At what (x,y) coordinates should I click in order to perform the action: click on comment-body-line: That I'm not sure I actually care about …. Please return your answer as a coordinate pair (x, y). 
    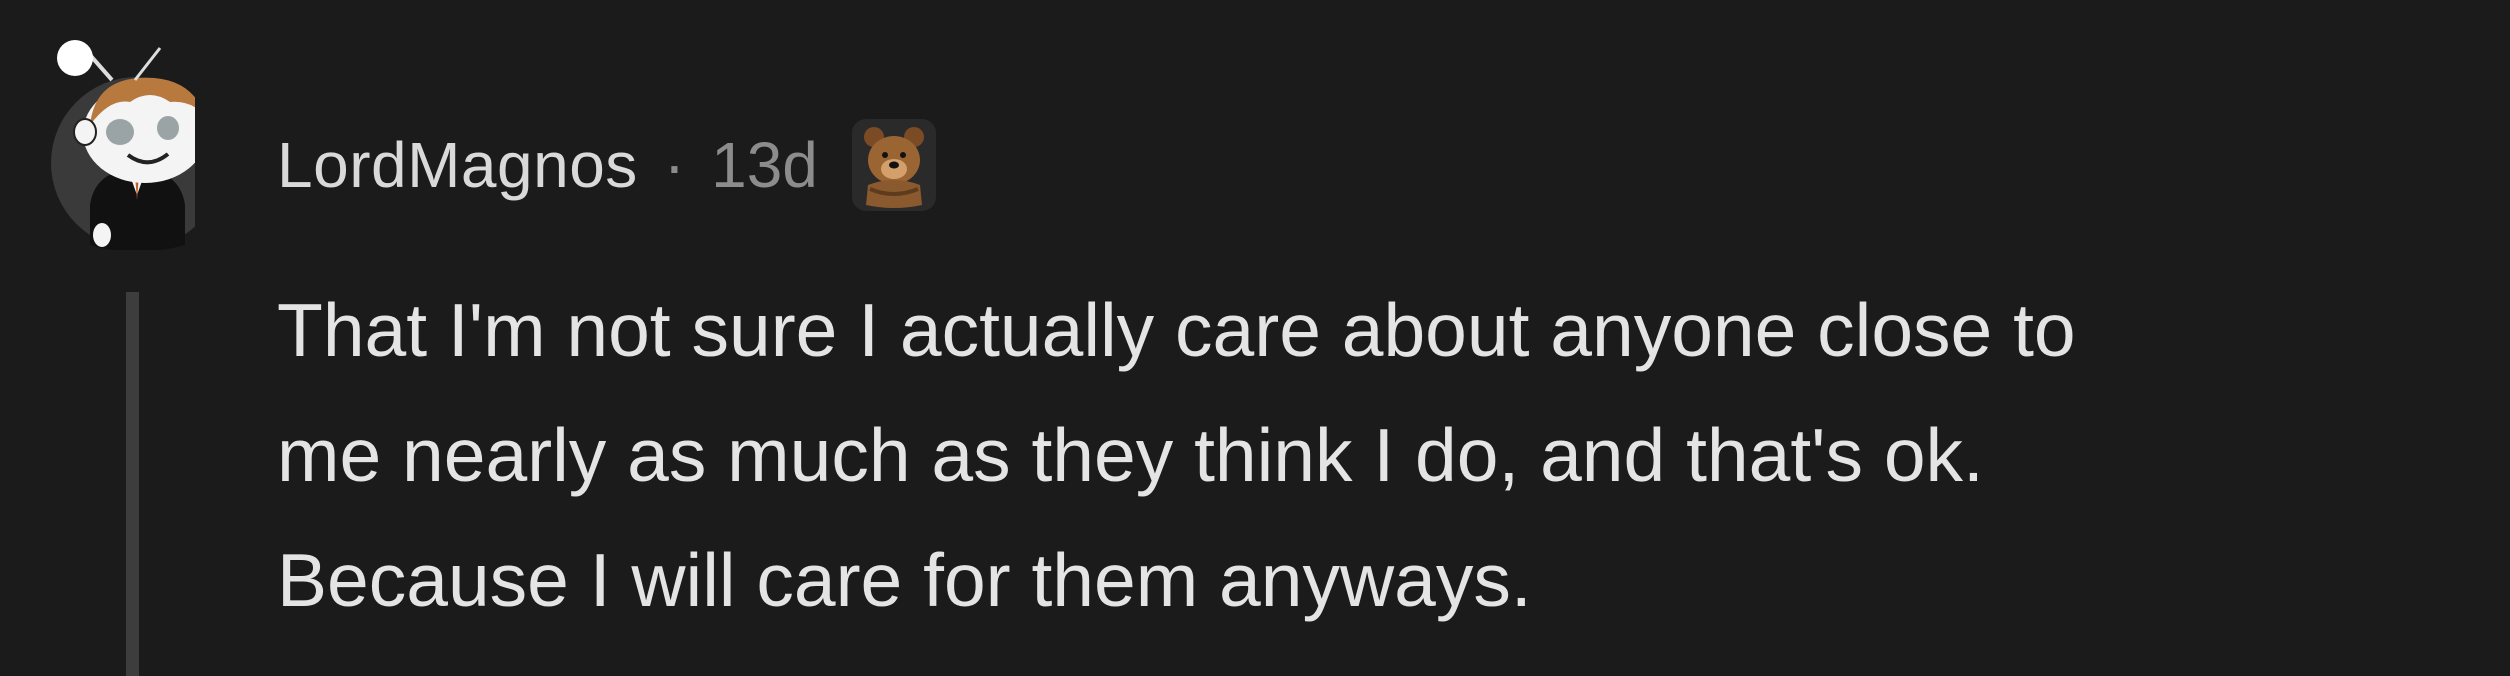
    Looking at the image, I should click on (1176, 330).